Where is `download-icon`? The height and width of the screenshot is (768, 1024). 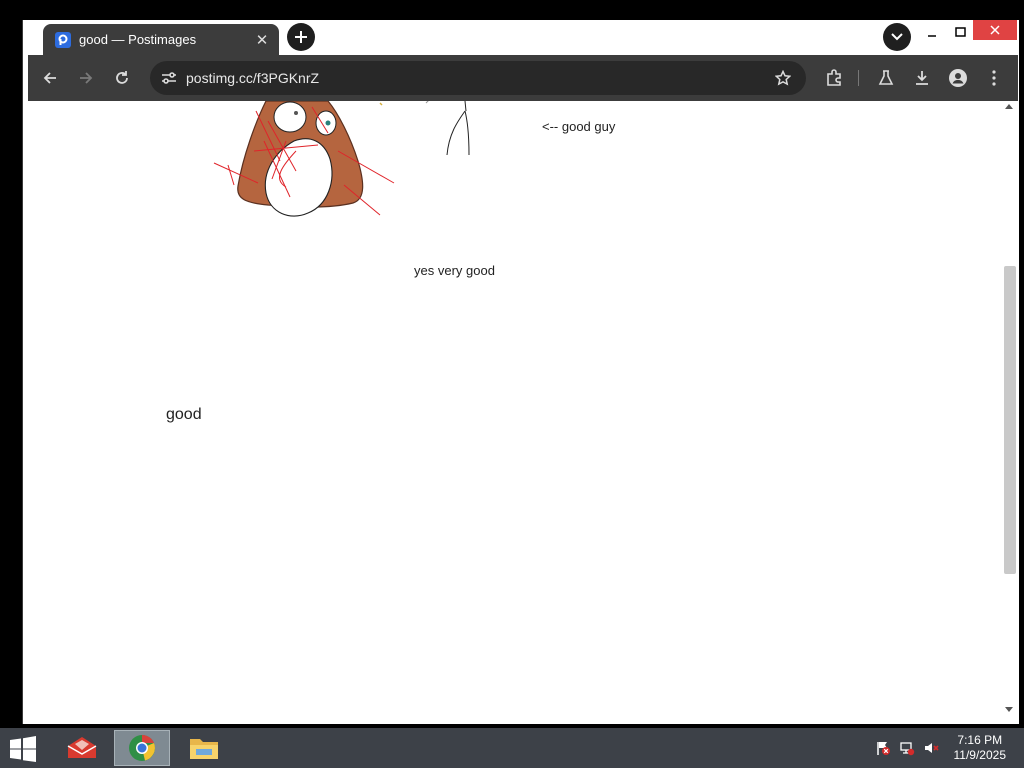
download-icon is located at coordinates (922, 78).